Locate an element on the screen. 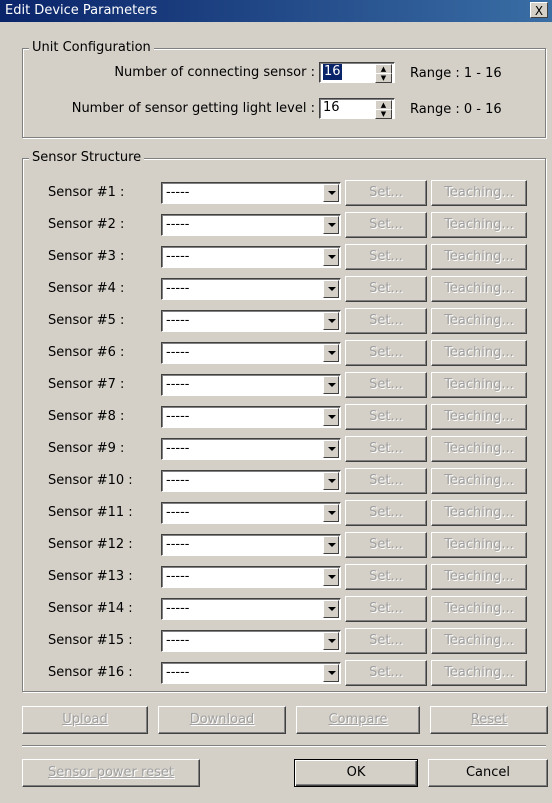 Image resolution: width=552 pixels, height=803 pixels. cancel-button: Cancel is located at coordinates (488, 773).